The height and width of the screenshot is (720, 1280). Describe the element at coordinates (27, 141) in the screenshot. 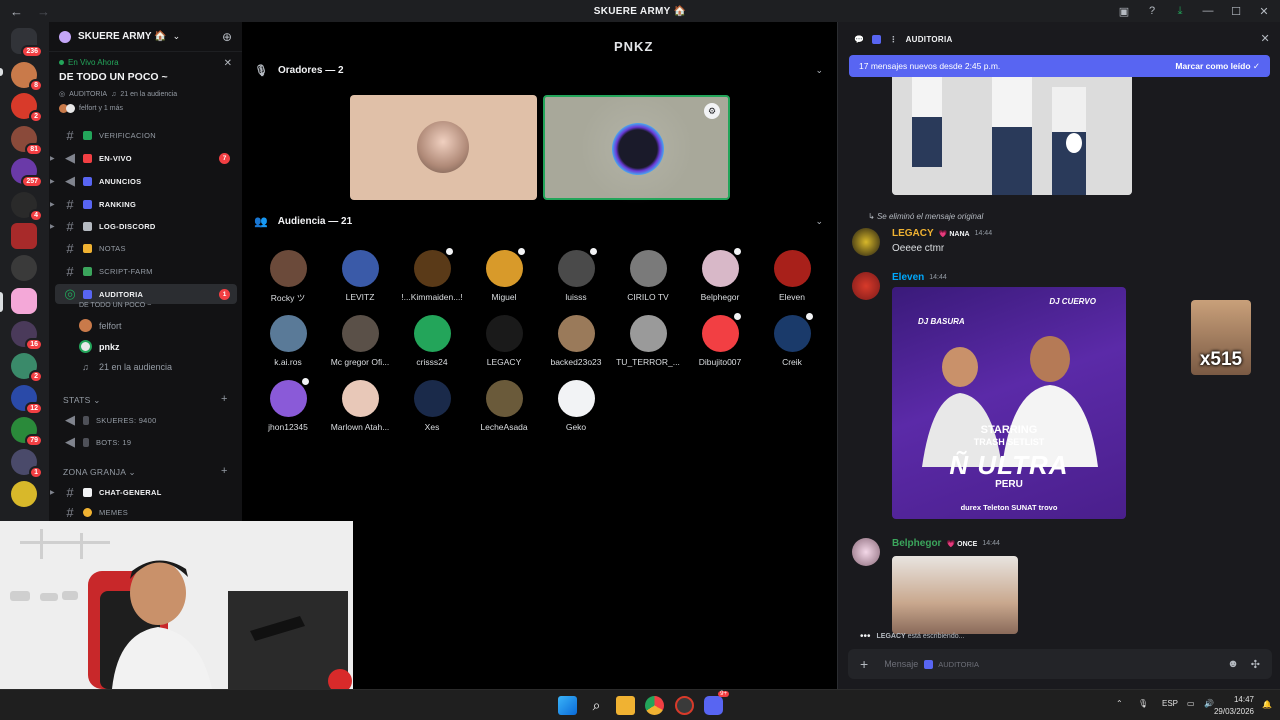

I see `server-icon: 81` at that location.